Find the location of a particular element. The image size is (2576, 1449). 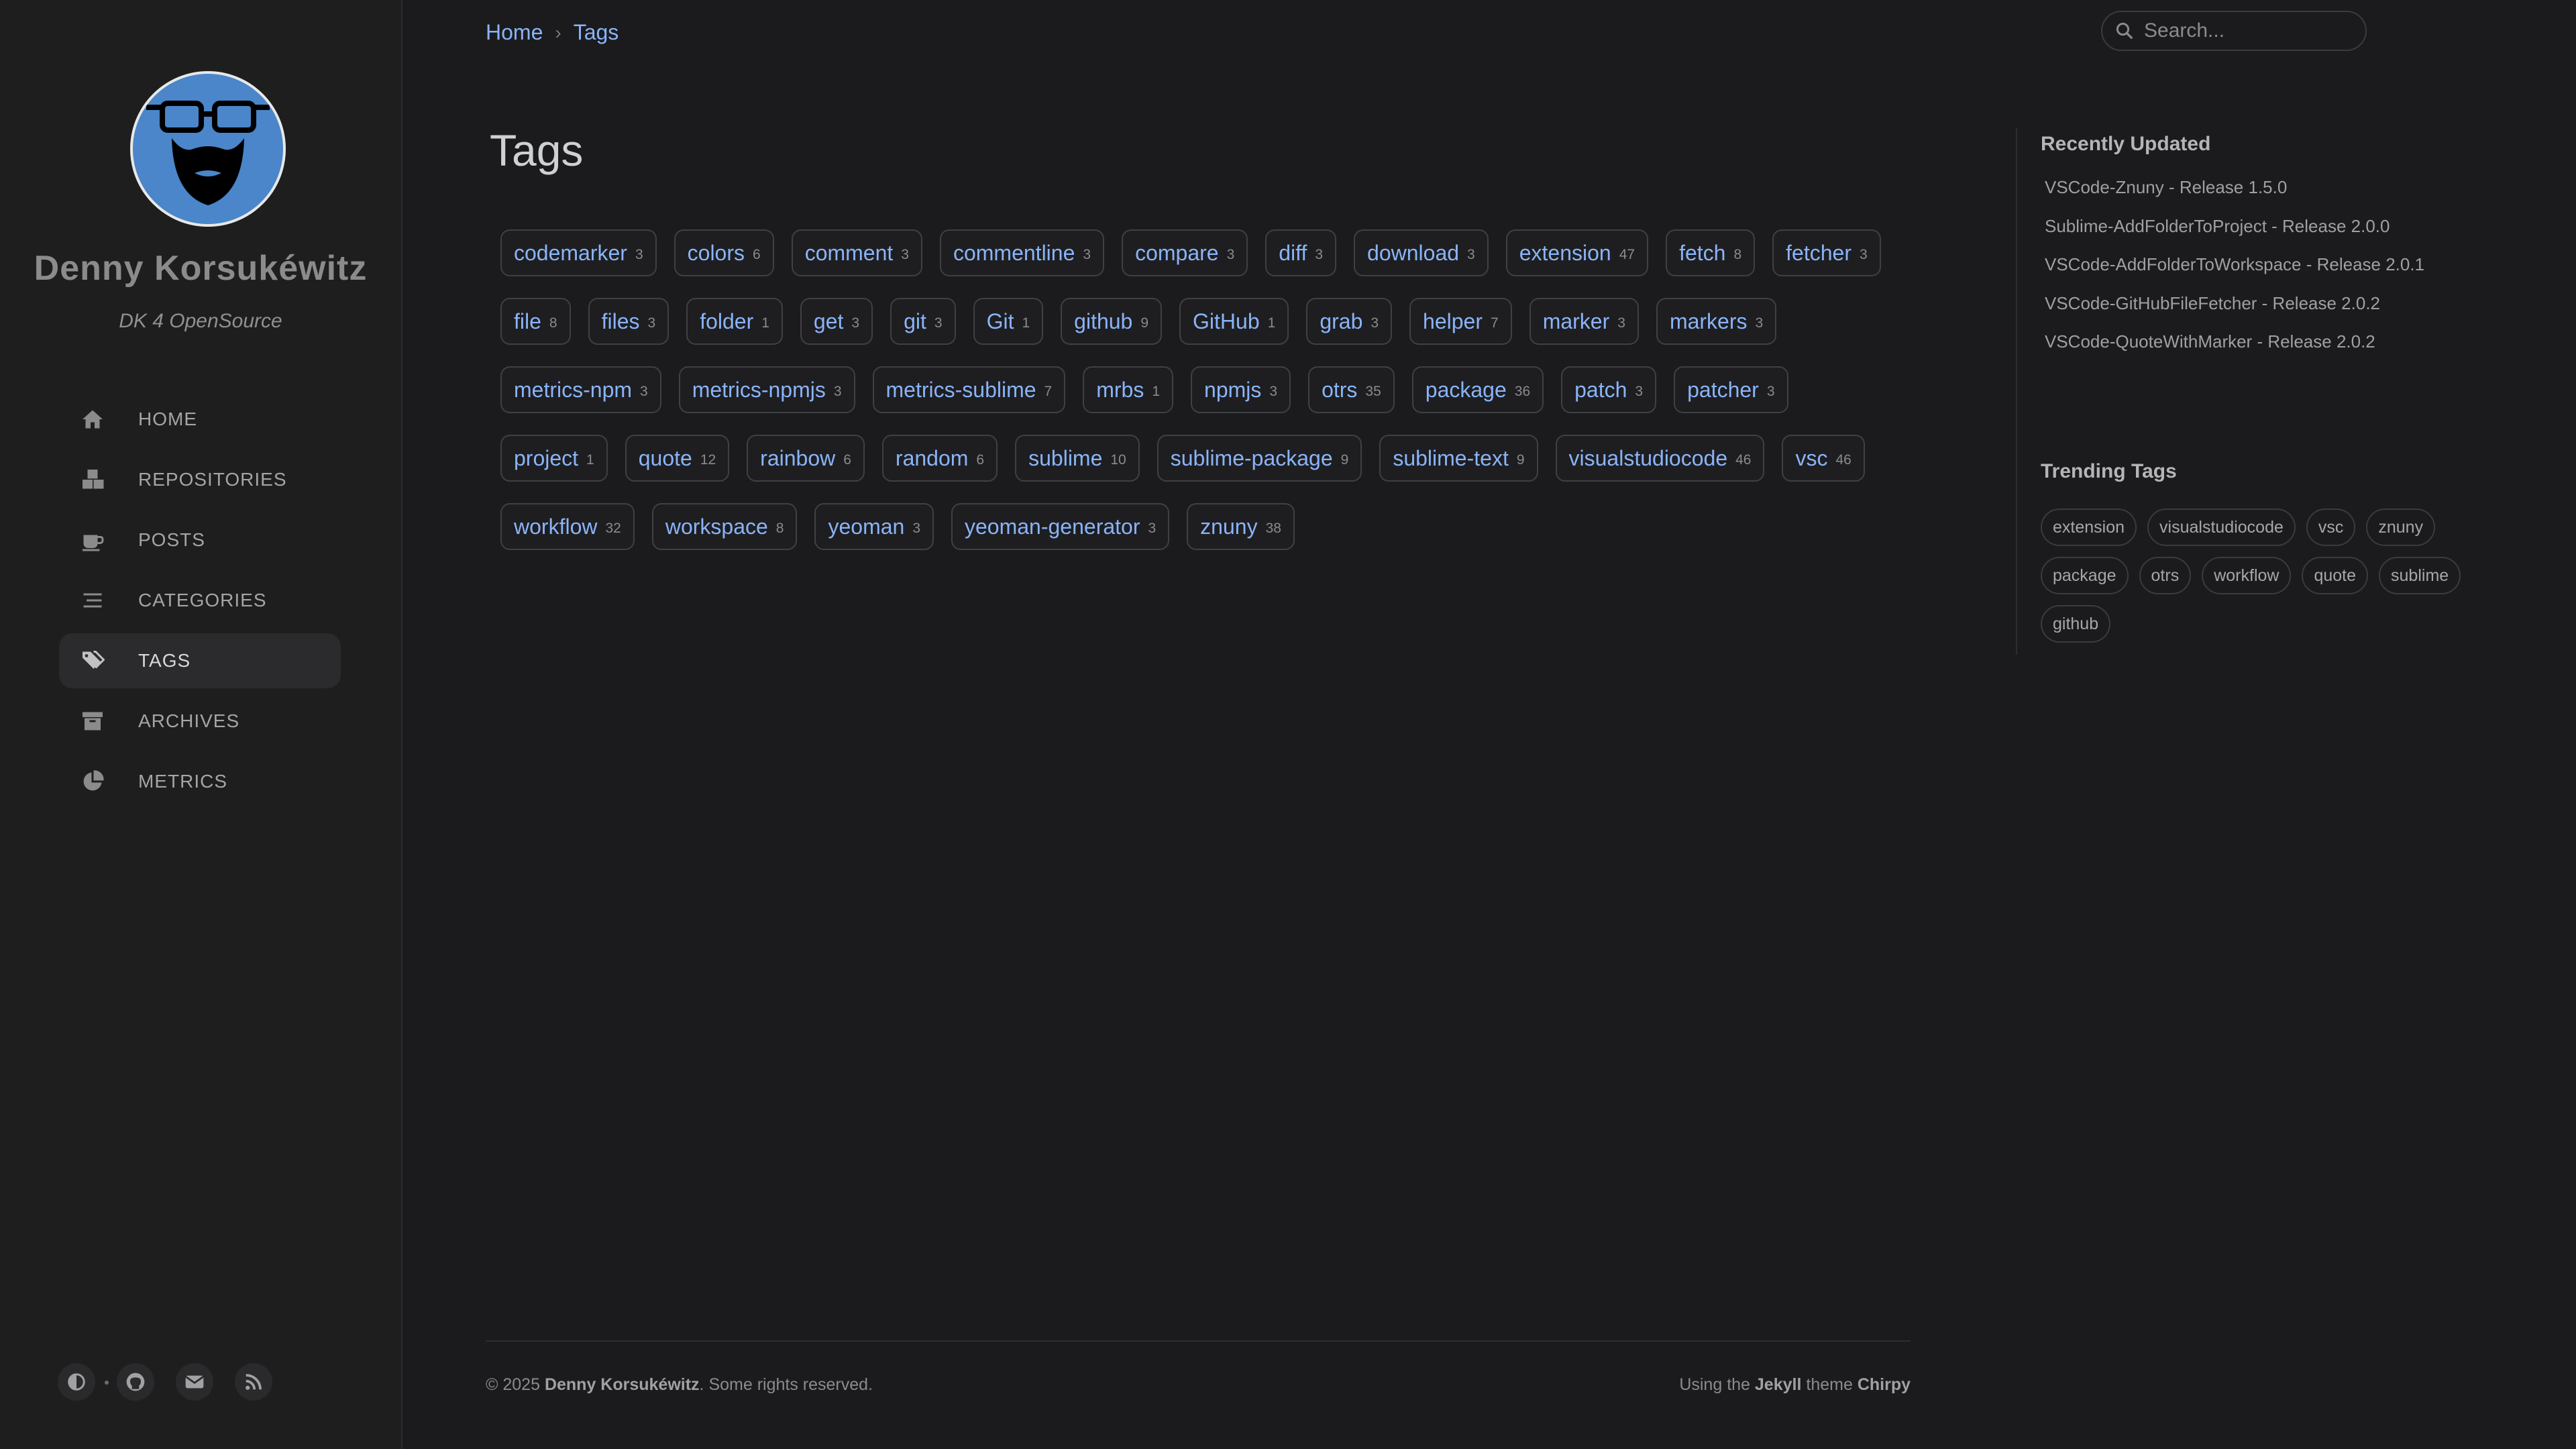

tag-link: GitHub 1 is located at coordinates (1234, 321).